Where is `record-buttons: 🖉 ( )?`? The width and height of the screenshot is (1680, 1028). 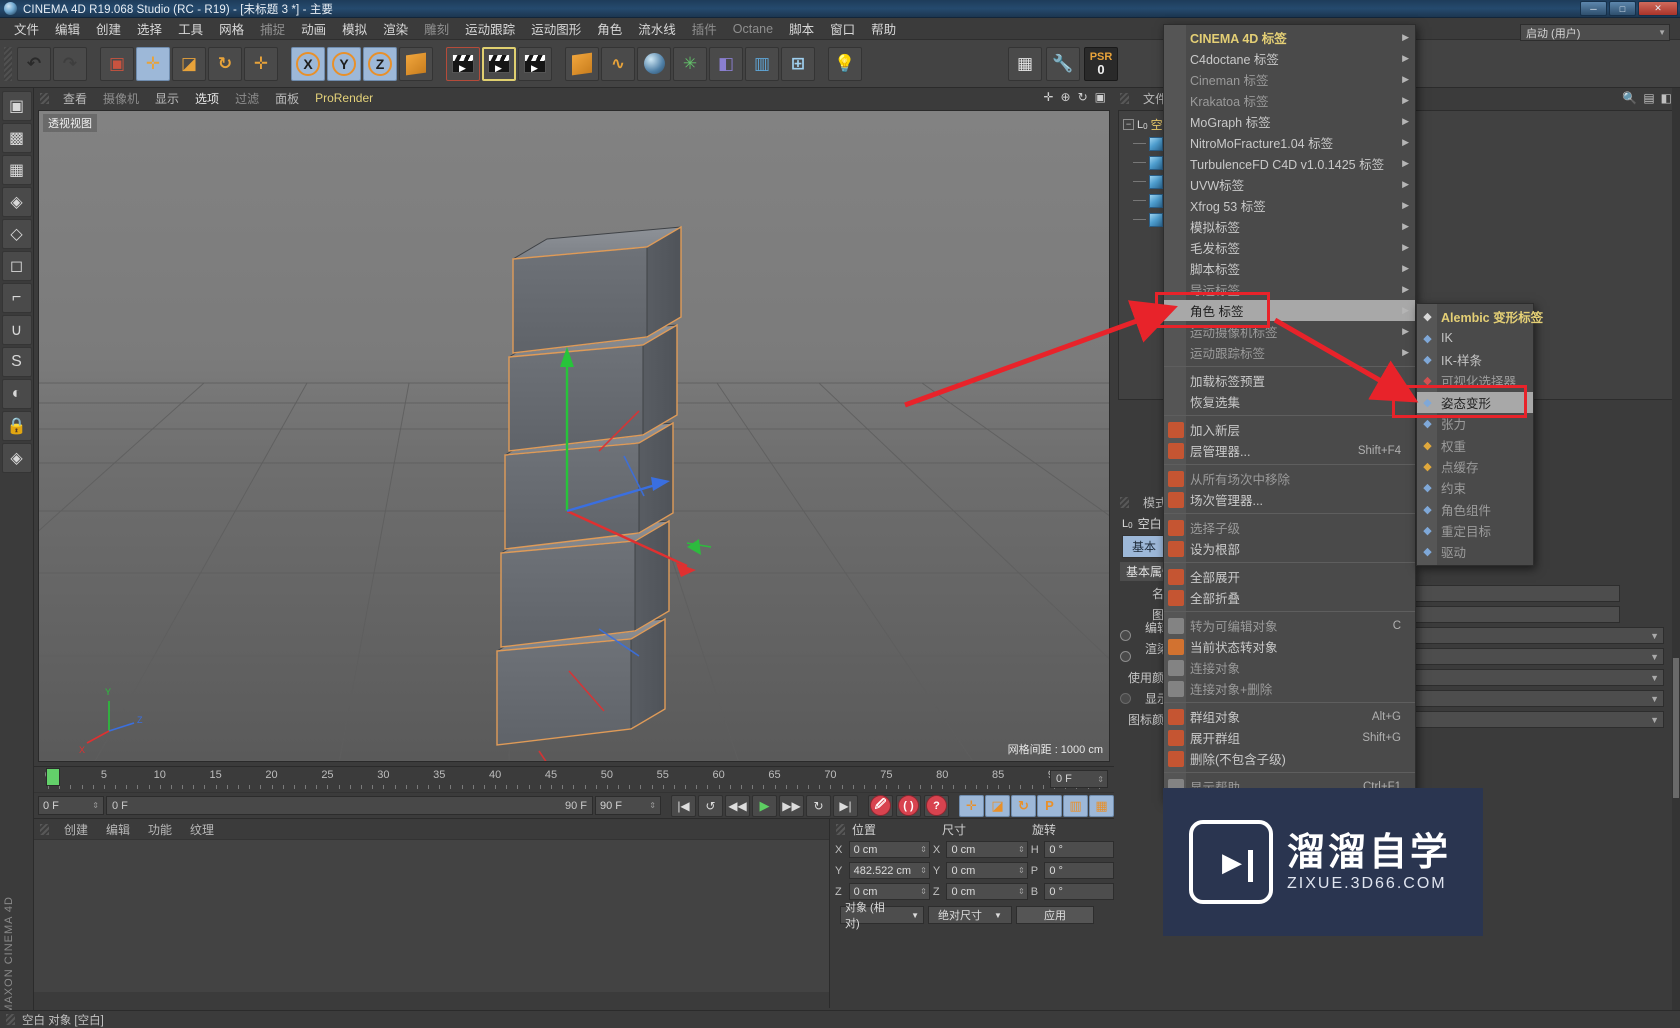 record-buttons: 🖉 ( )? is located at coordinates (908, 805).